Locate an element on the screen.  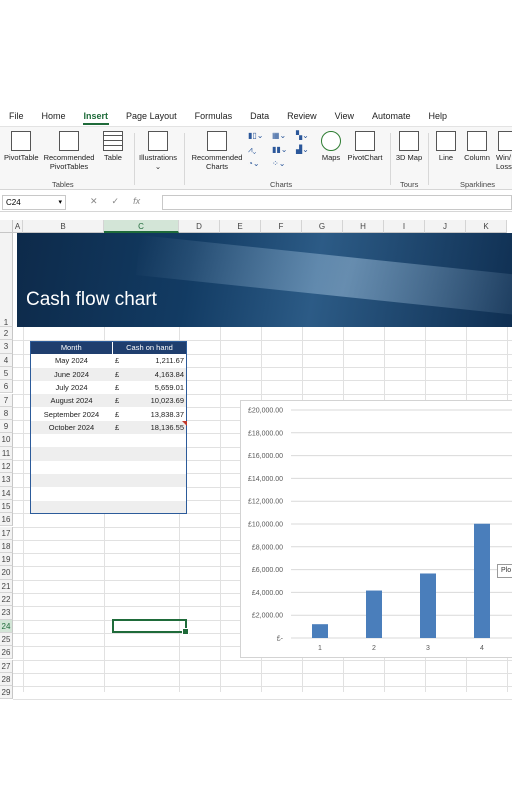
column-header-d: D is located at coordinates (199, 226).